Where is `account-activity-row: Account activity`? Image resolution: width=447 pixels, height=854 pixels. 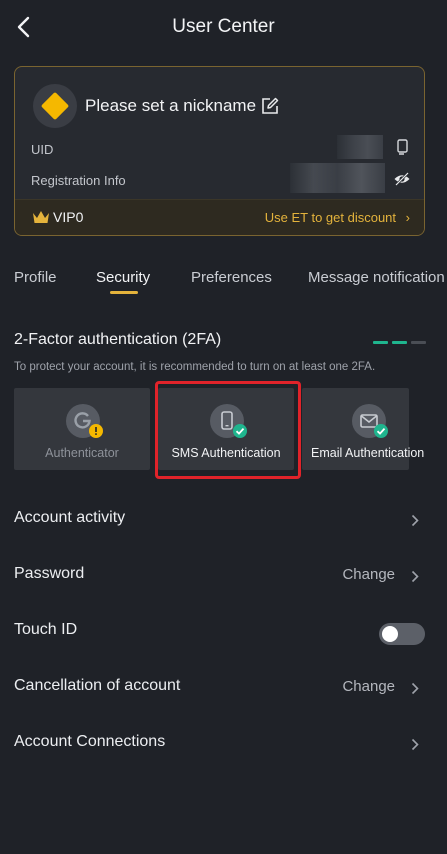 account-activity-row: Account activity is located at coordinates (223, 520).